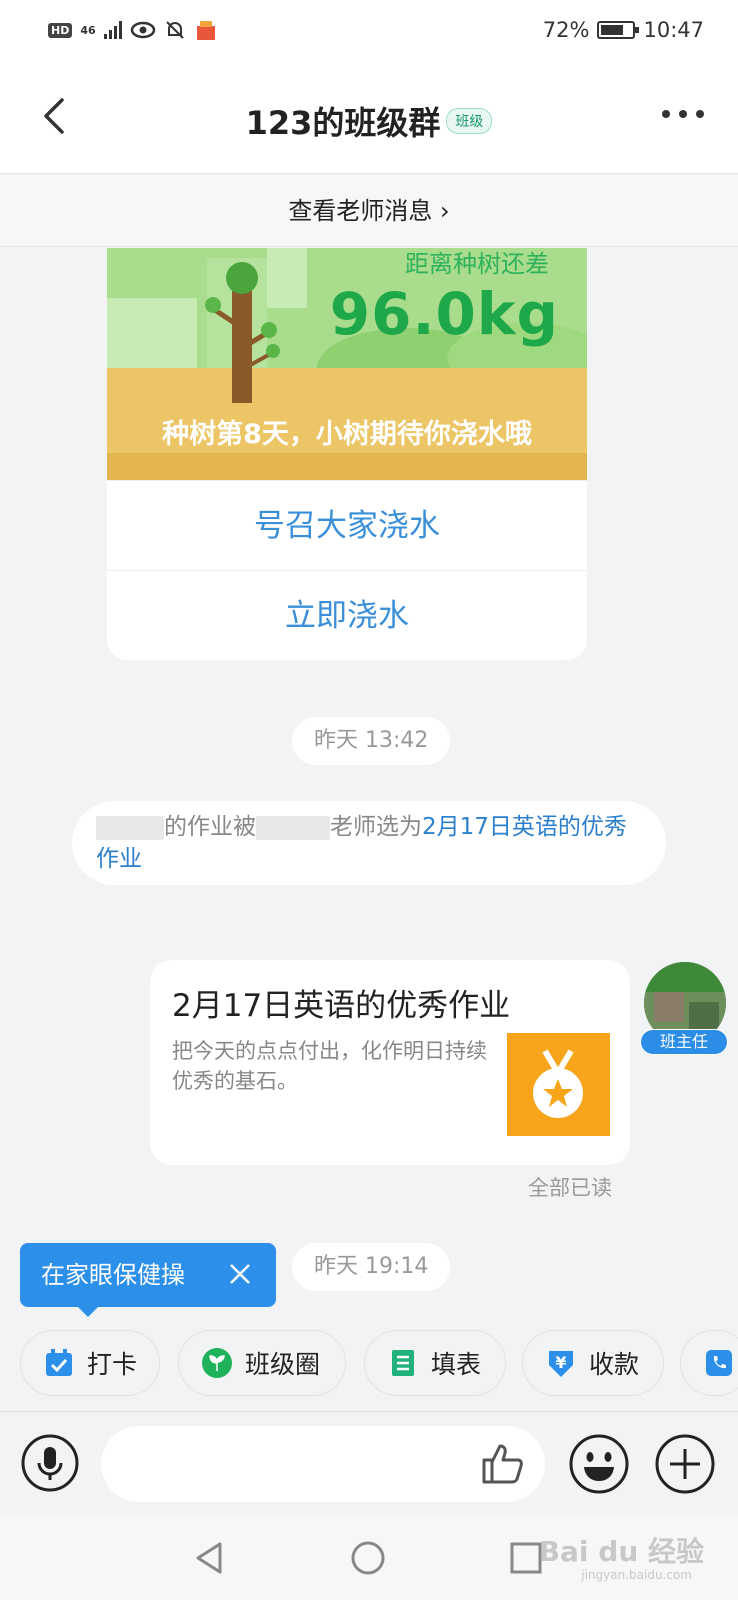  What do you see at coordinates (685, 1464) in the screenshot?
I see `plus-icon` at bounding box center [685, 1464].